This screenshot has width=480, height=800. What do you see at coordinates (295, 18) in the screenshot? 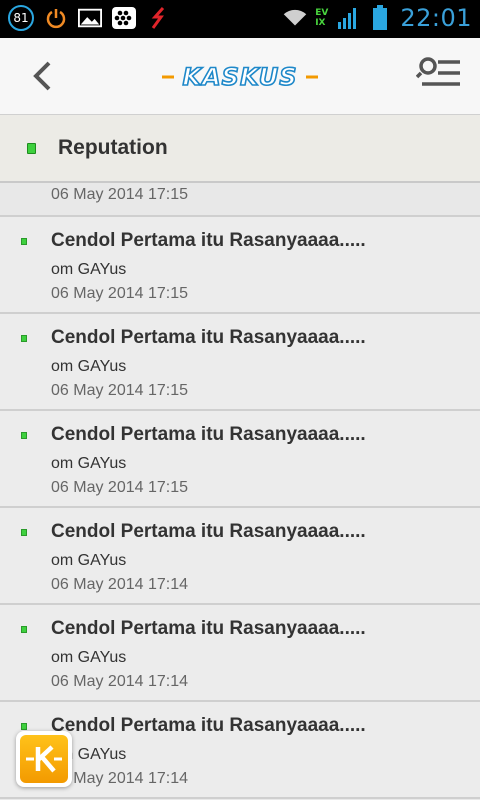
I see `wifi-icon` at bounding box center [295, 18].